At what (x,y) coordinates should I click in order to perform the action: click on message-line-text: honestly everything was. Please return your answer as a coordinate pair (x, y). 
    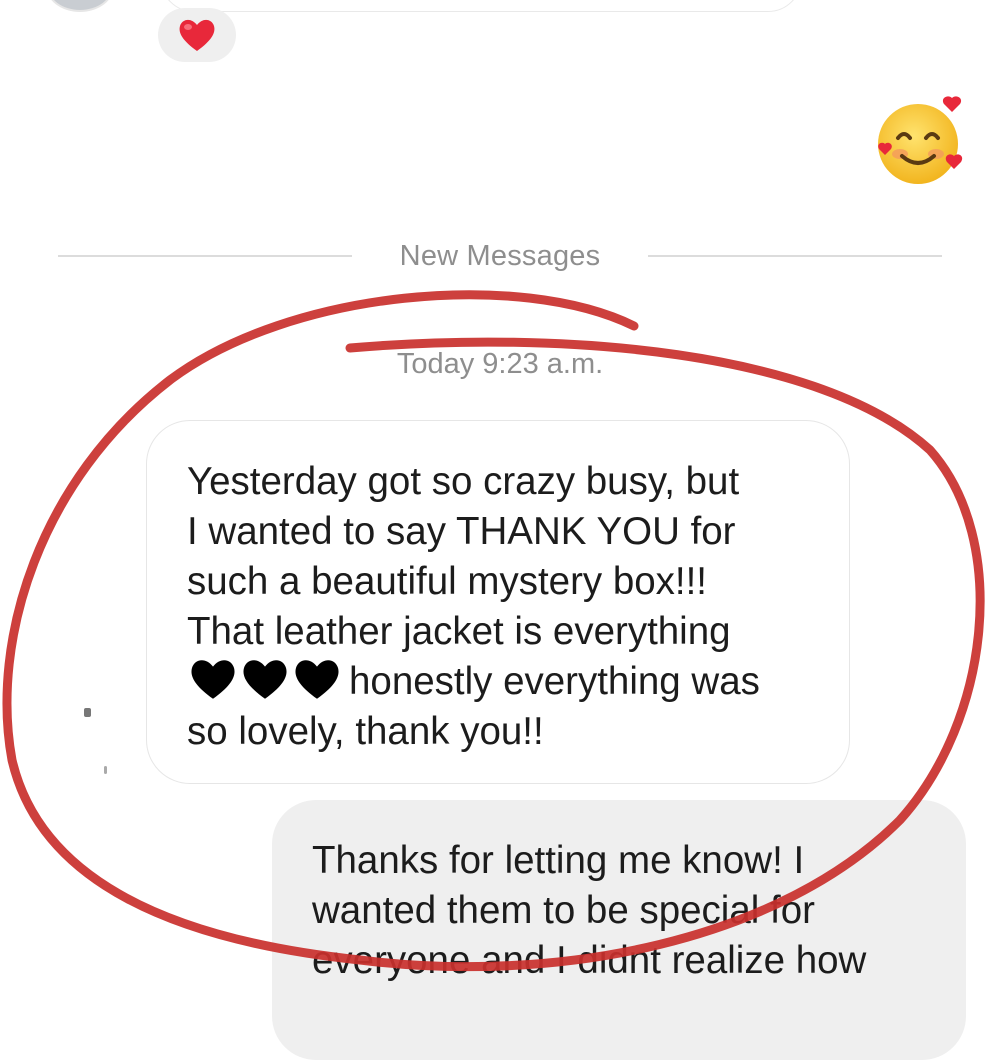
    Looking at the image, I should click on (554, 681).